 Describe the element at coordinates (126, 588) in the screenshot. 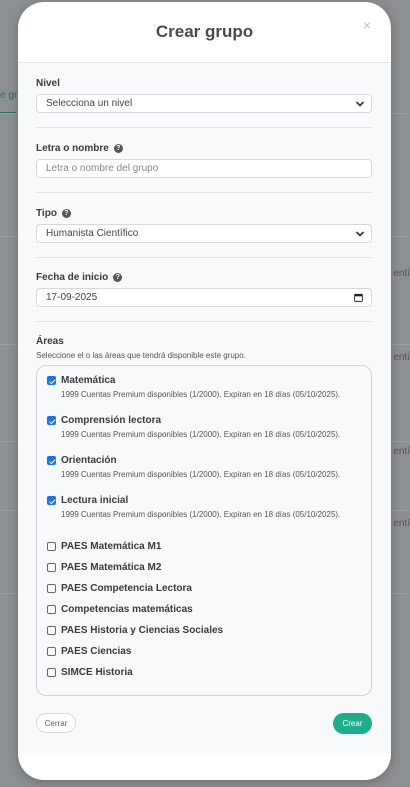

I see `area-name: PAES Competencia Lectora` at that location.